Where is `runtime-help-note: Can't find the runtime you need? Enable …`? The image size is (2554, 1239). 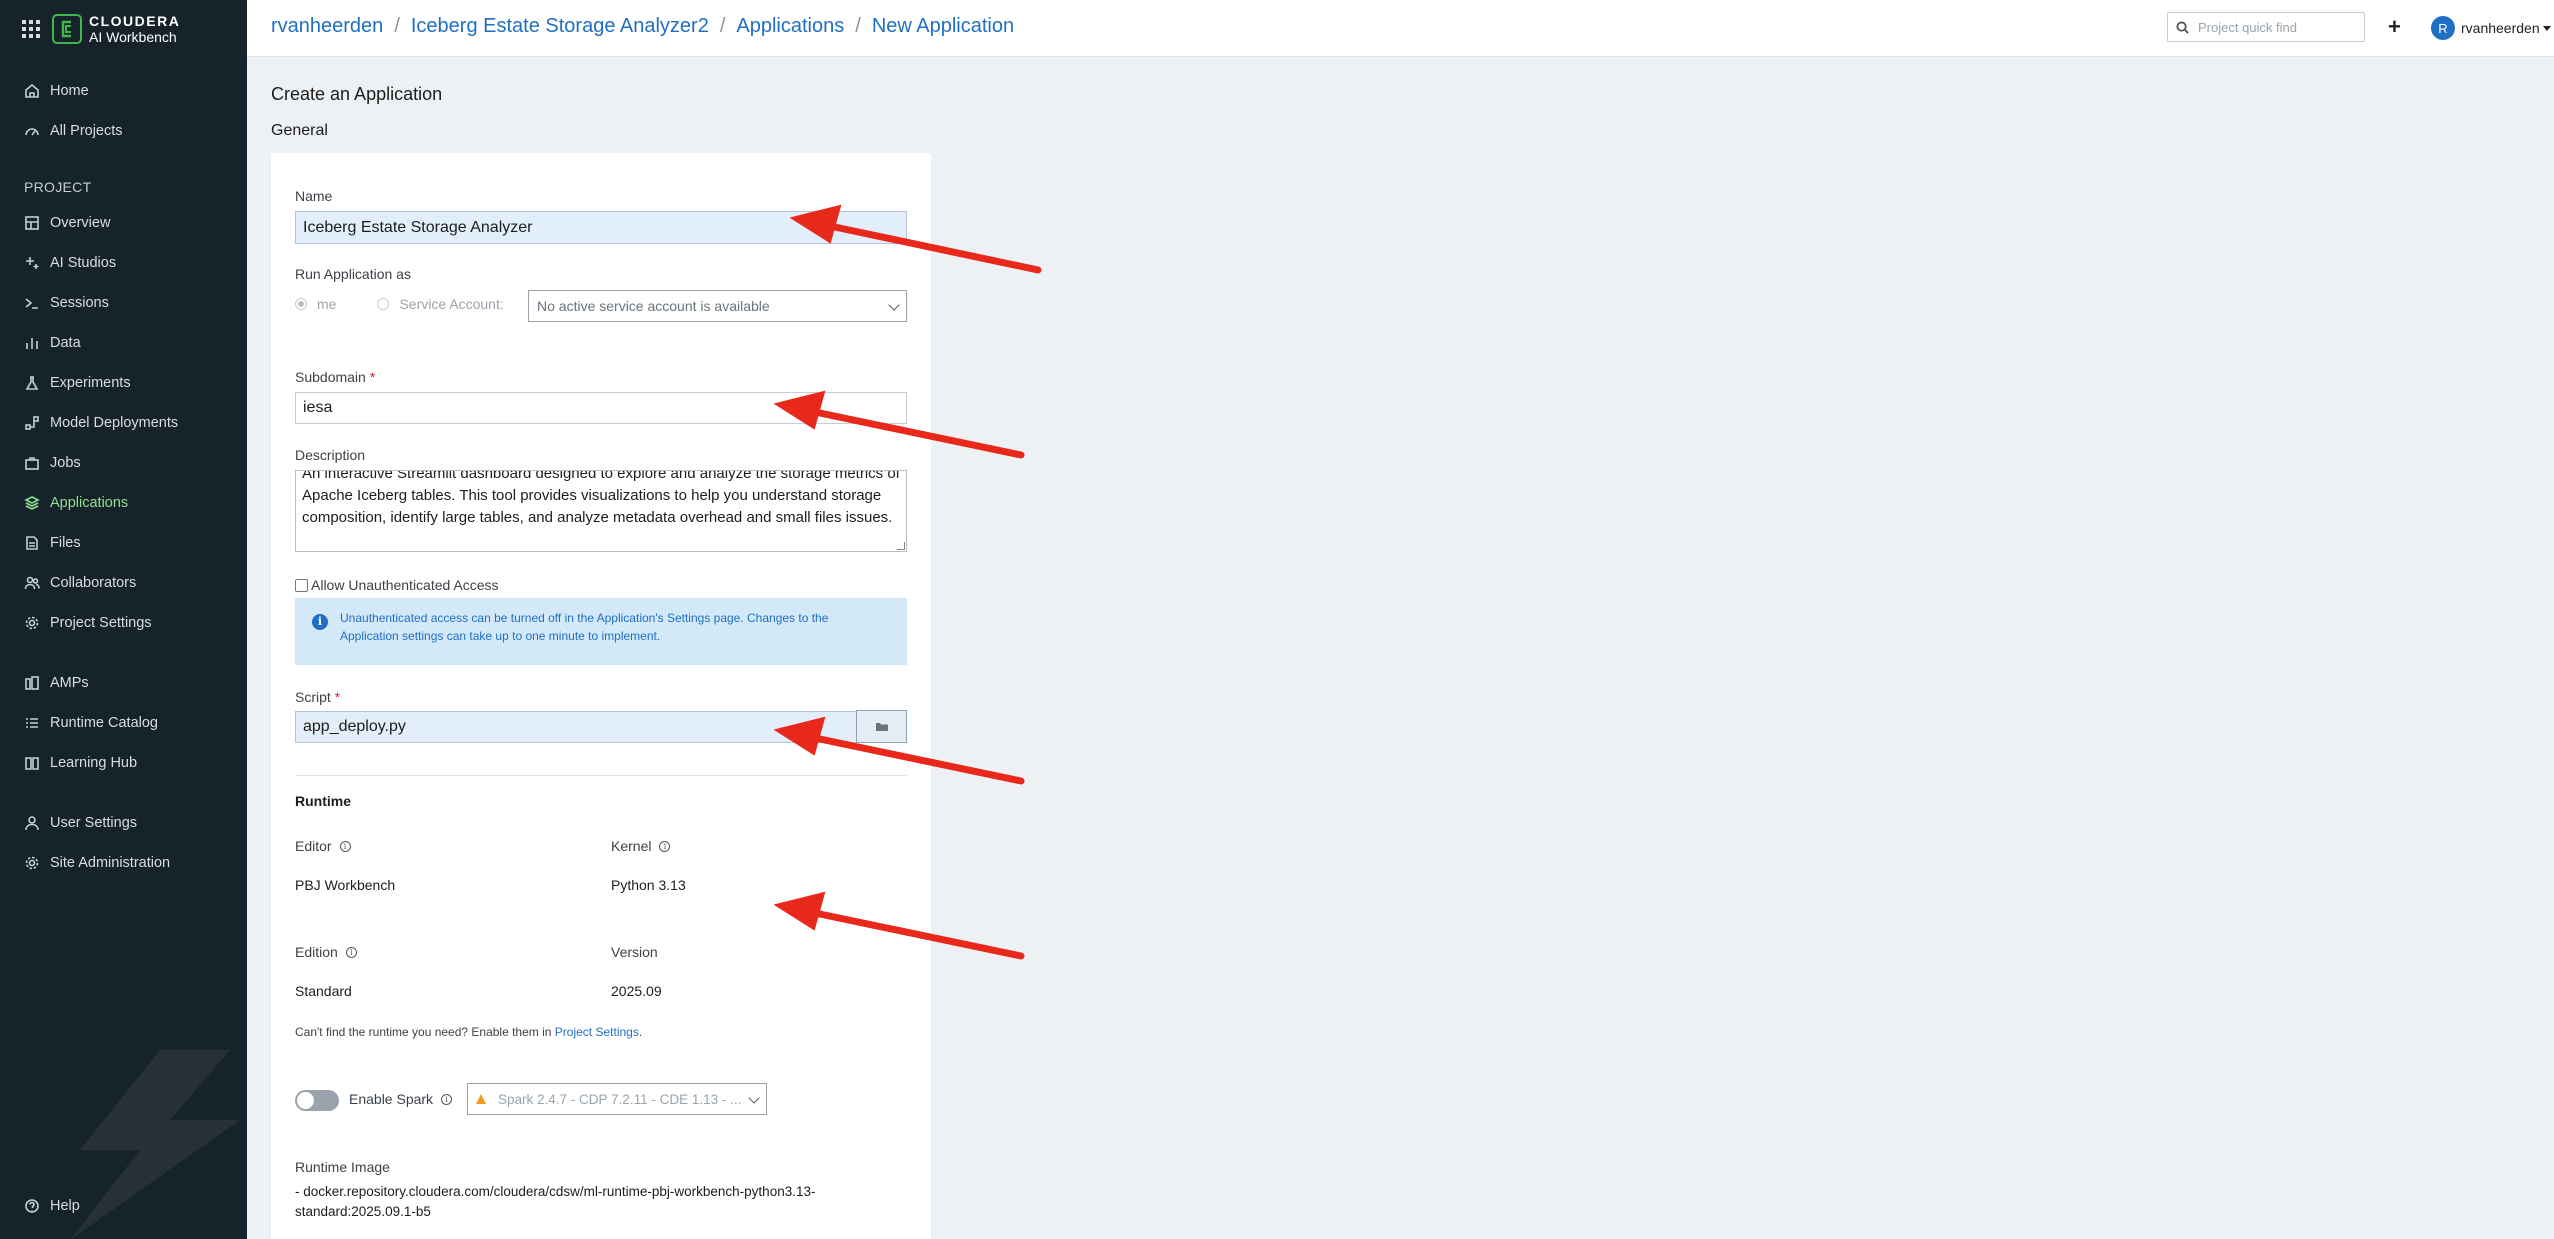 runtime-help-note: Can't find the runtime you need? Enable … is located at coordinates (468, 1032).